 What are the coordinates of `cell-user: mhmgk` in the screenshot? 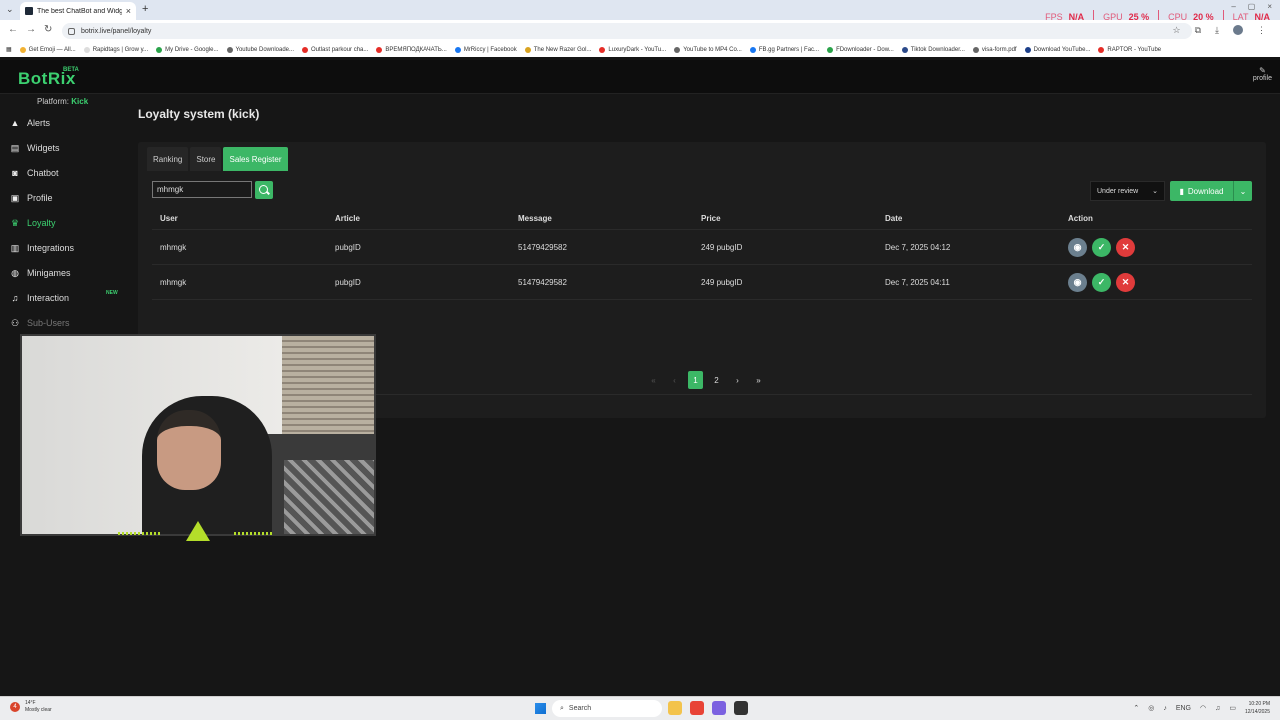 It's located at (173, 282).